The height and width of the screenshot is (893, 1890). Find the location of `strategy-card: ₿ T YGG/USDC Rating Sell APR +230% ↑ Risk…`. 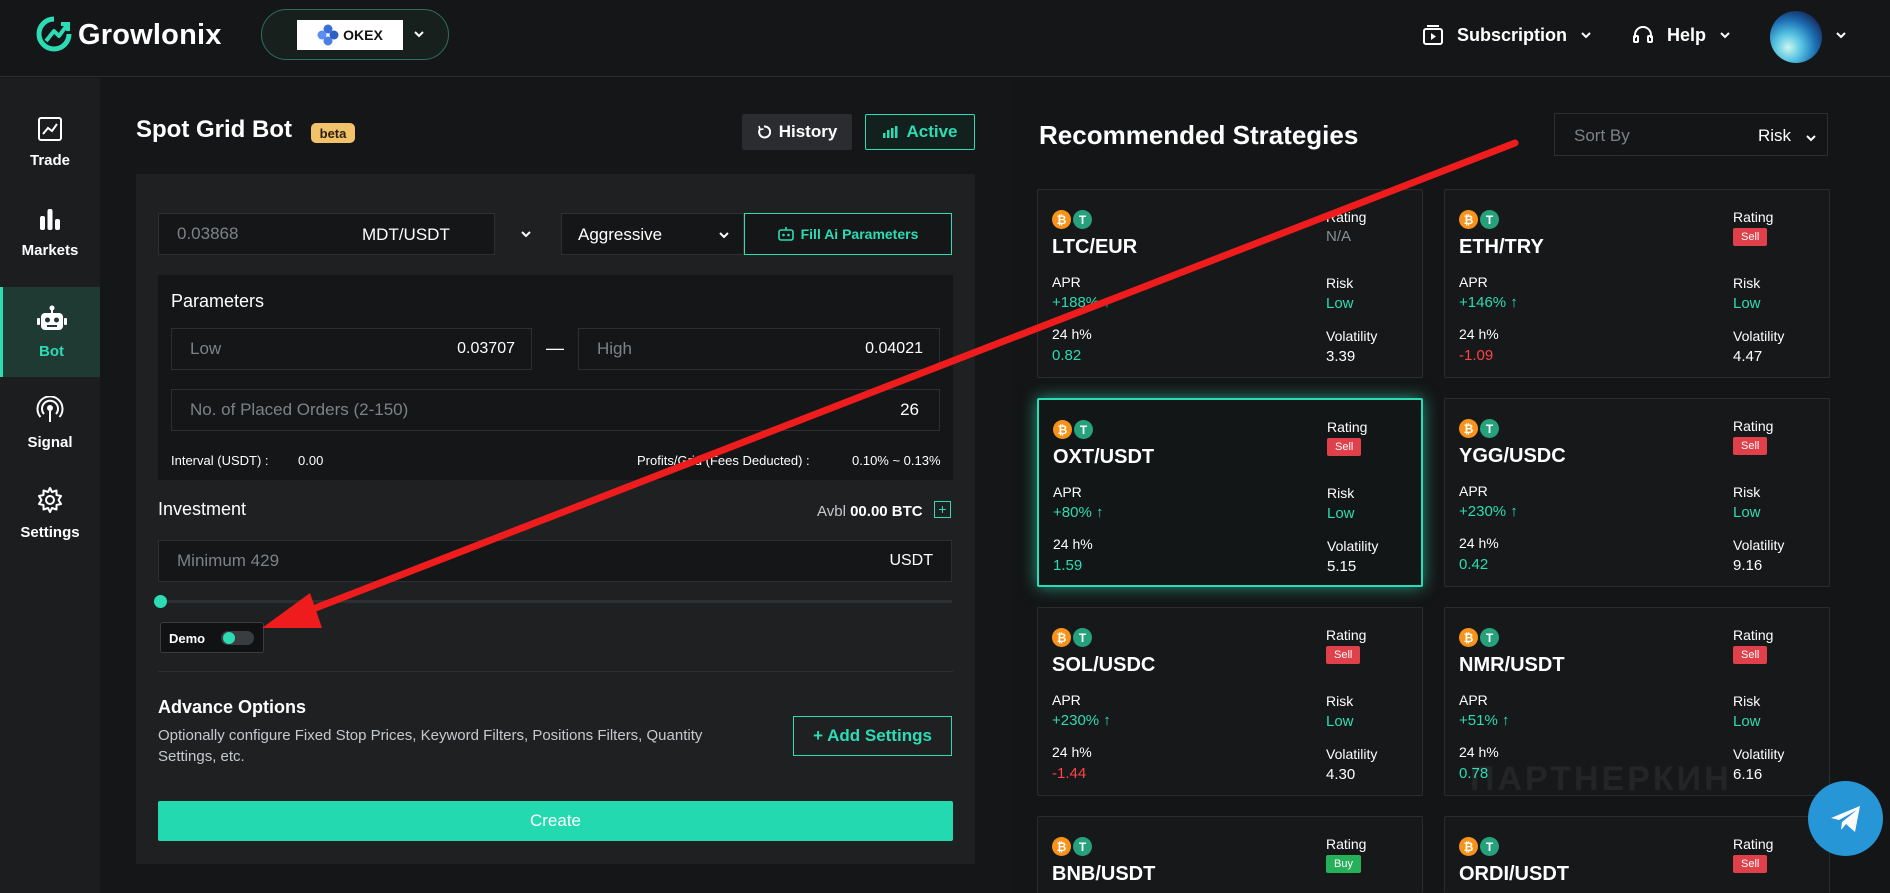

strategy-card: ₿ T YGG/USDC Rating Sell APR +230% ↑ Risk… is located at coordinates (1637, 492).